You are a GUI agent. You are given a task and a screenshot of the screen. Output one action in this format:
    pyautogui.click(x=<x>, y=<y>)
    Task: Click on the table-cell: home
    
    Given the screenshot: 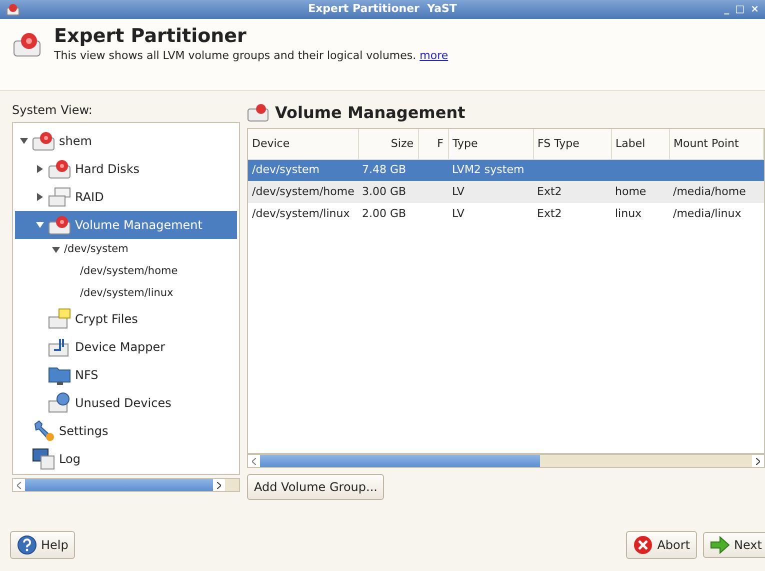 What is the action you would take?
    pyautogui.click(x=630, y=191)
    